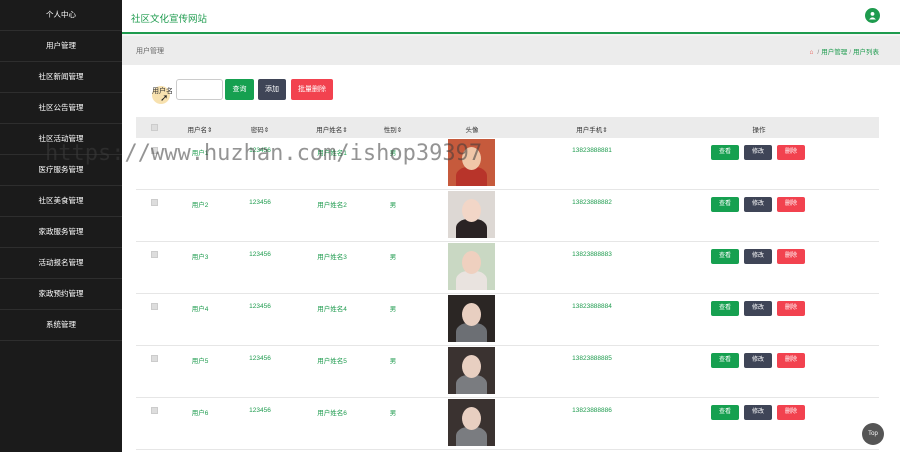 This screenshot has width=900, height=452. Describe the element at coordinates (200, 309) in the screenshot. I see `cell-username: 用户4` at that location.